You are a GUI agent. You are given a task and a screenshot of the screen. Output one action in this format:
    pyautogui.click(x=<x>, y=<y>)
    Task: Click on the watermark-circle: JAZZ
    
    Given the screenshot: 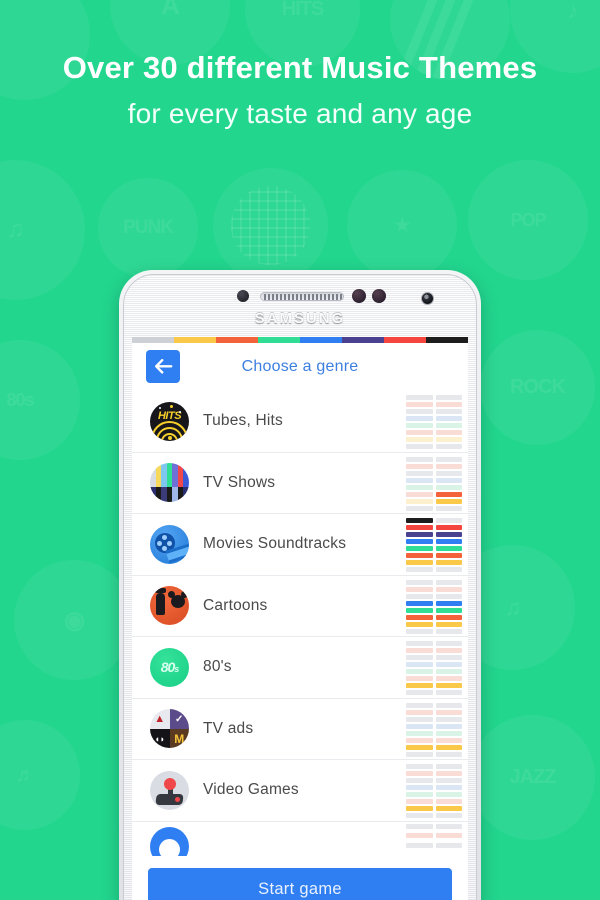 What is the action you would take?
    pyautogui.click(x=532, y=777)
    